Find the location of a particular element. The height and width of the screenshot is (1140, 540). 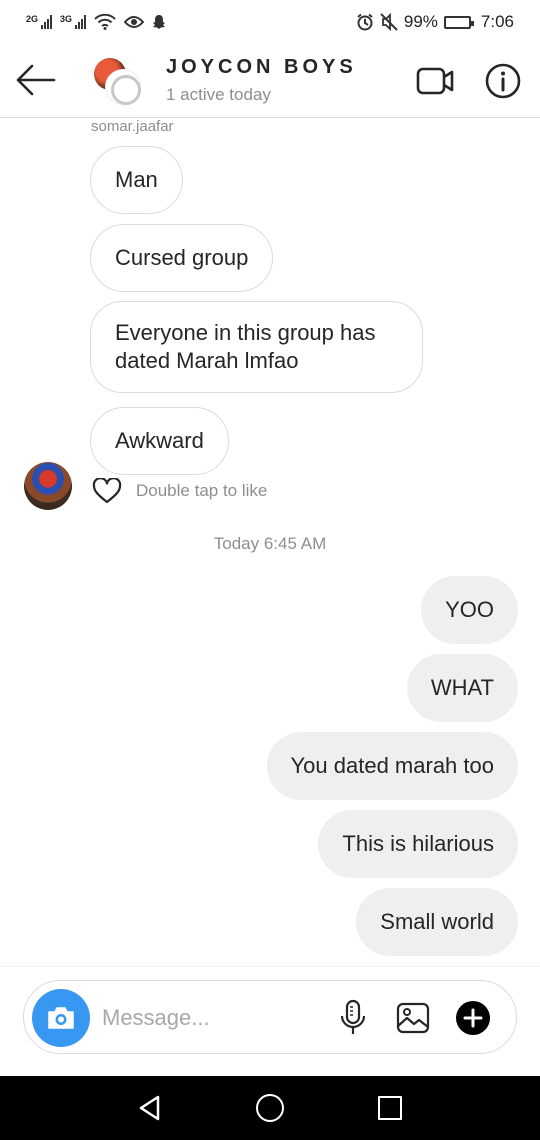

network-2g-label: 2G is located at coordinates (32, 19).